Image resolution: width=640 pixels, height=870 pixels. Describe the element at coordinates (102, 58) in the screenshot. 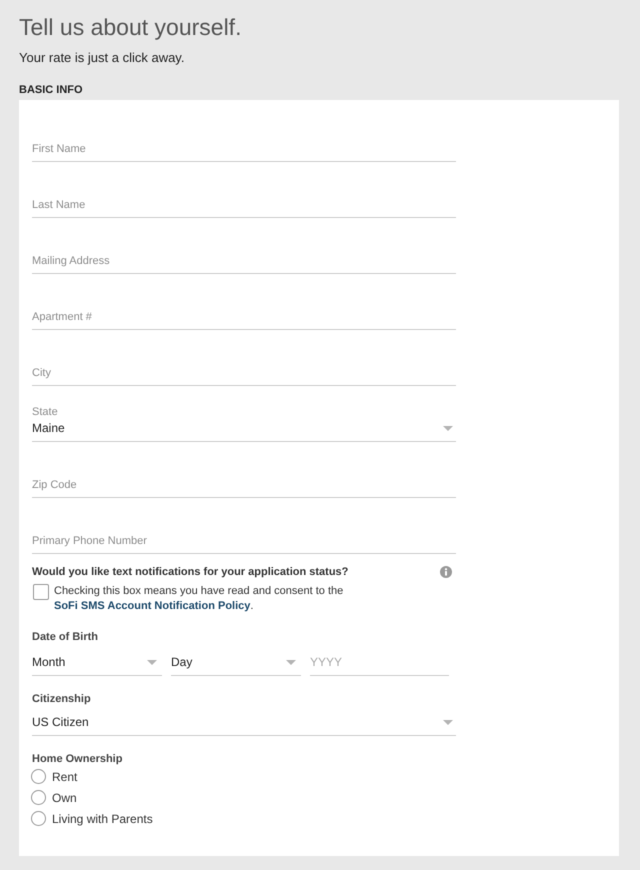

I see `page-subtitle: Your rate is just a click away.` at that location.